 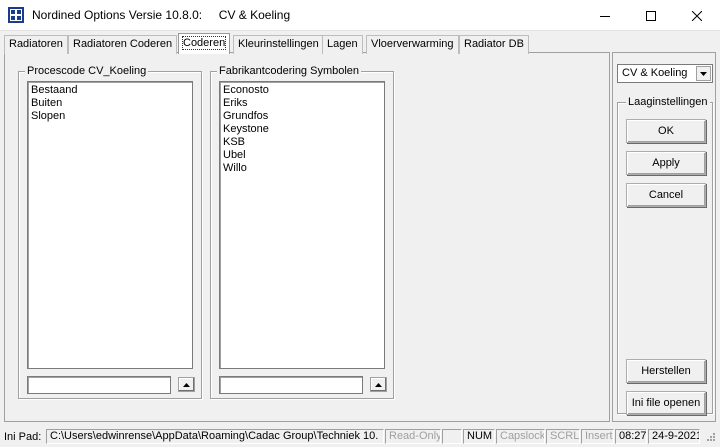 What do you see at coordinates (666, 195) in the screenshot?
I see `cancel-button: Cancel` at bounding box center [666, 195].